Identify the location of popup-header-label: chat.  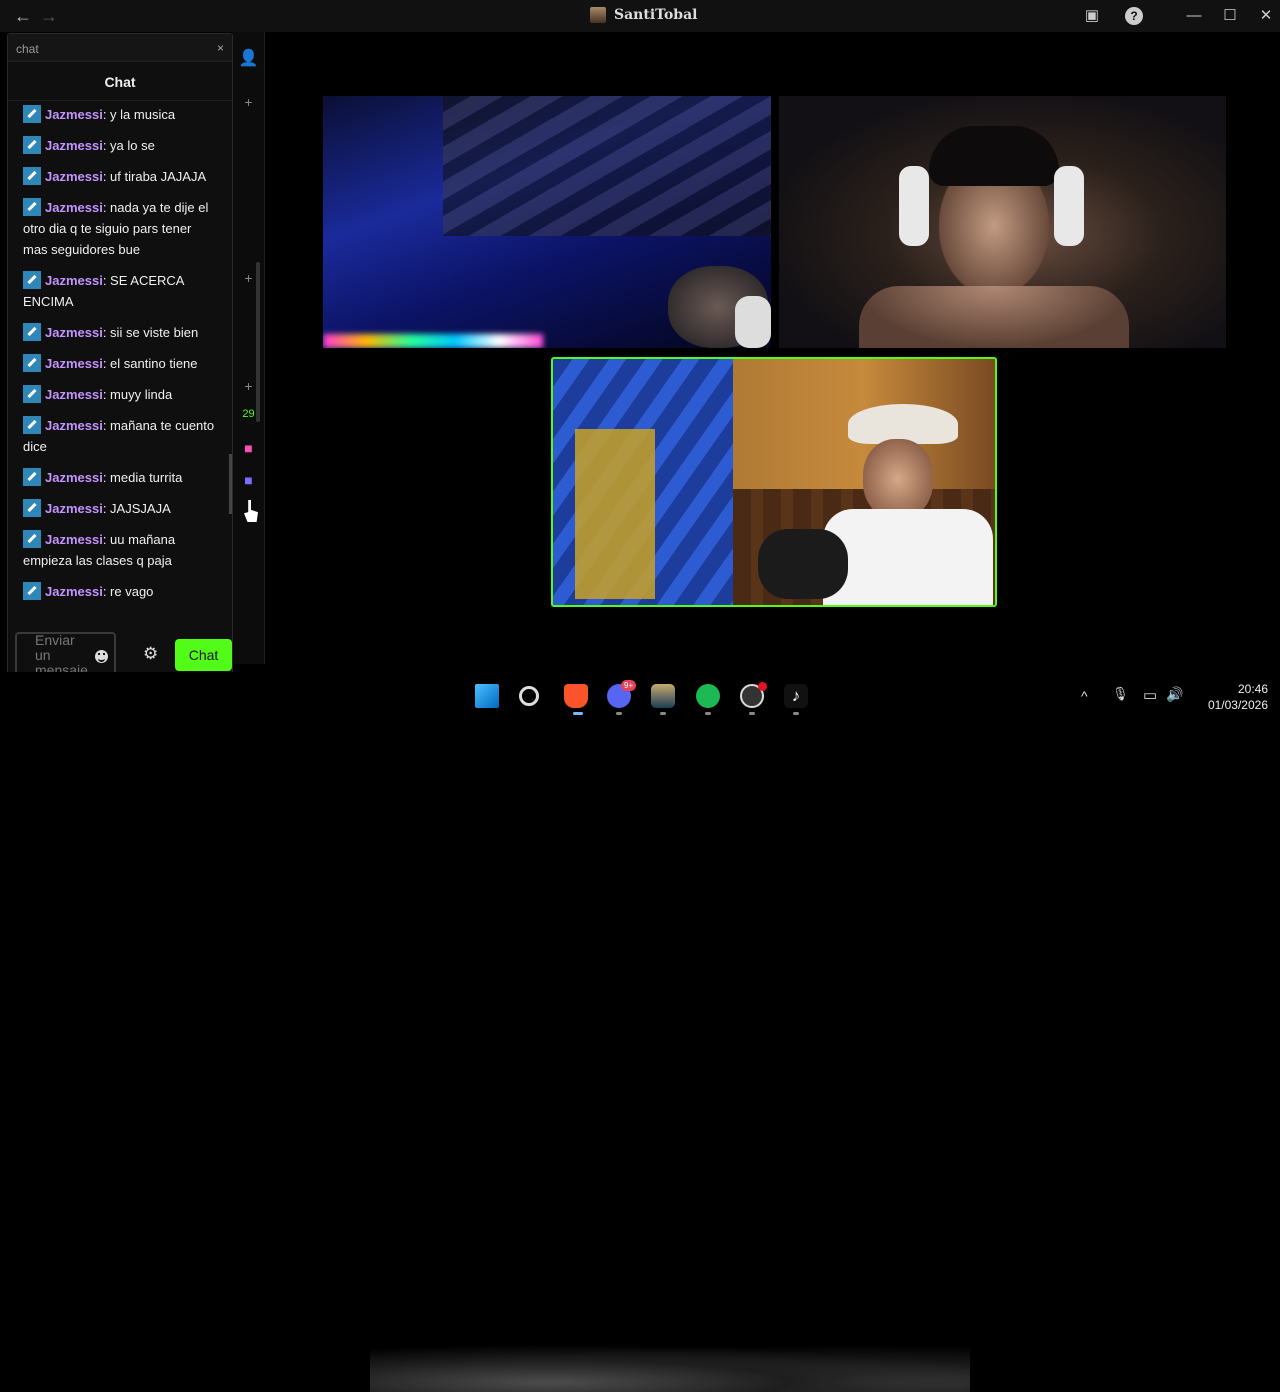
(27, 49).